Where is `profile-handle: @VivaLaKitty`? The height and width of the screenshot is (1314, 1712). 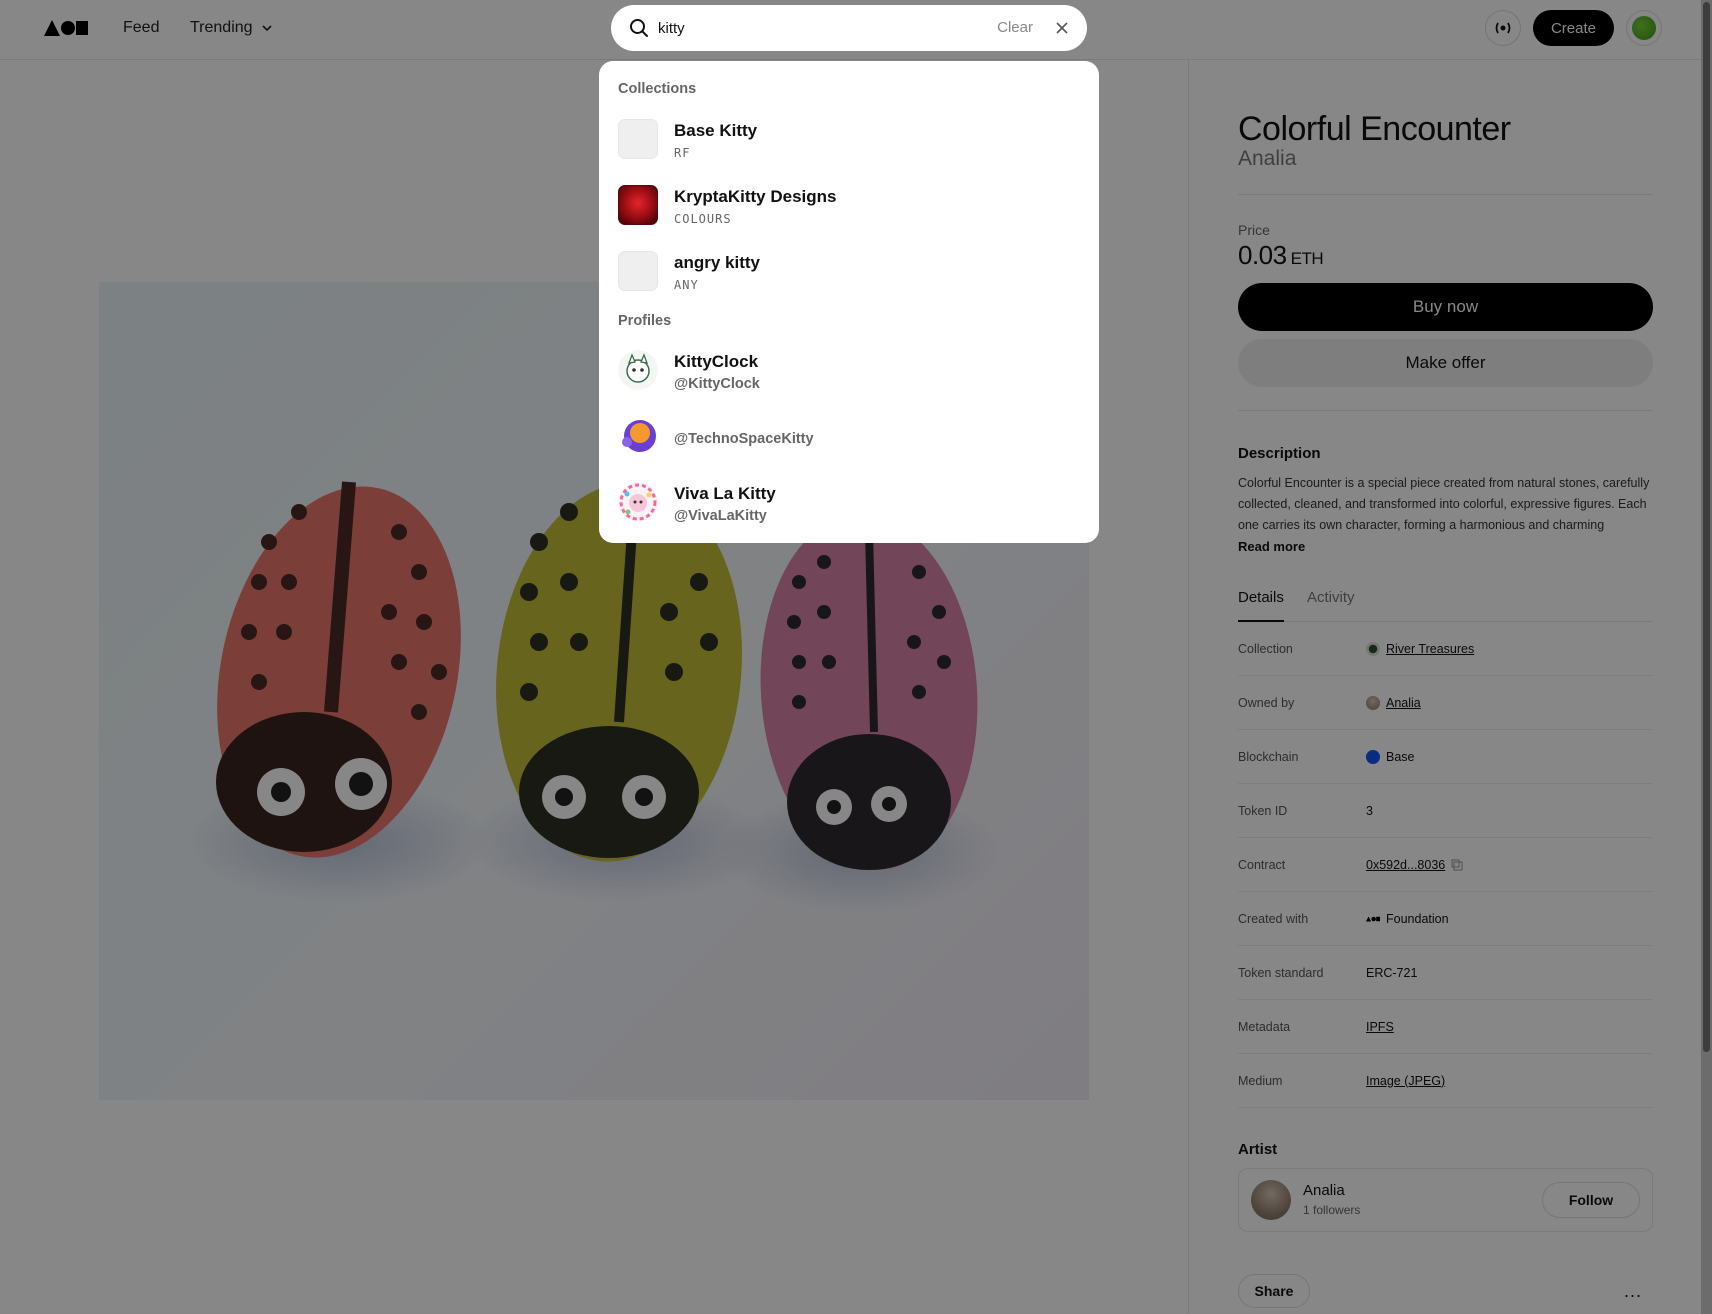 profile-handle: @VivaLaKitty is located at coordinates (720, 516).